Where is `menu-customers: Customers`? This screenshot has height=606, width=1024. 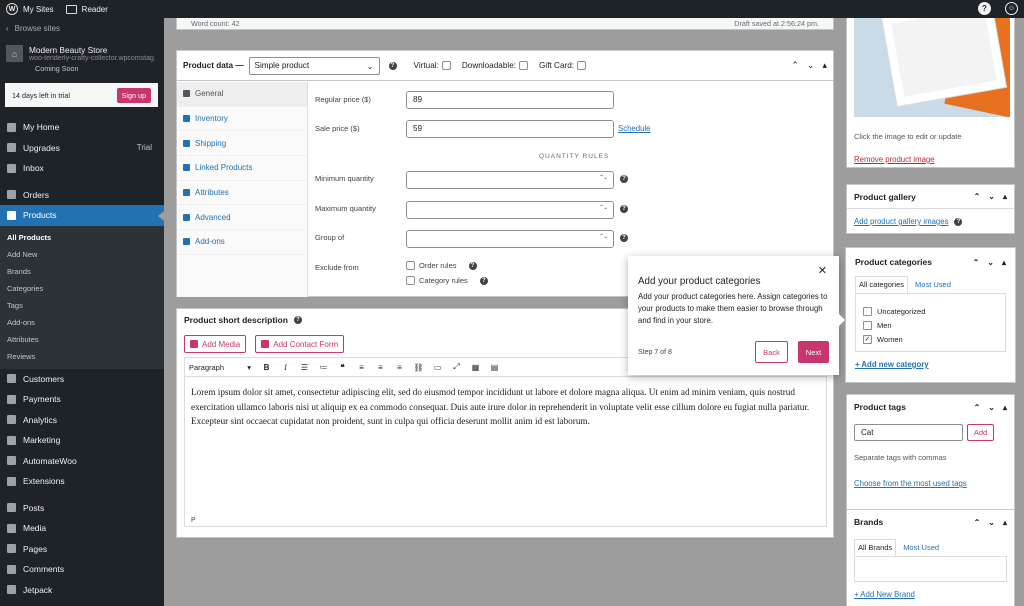 menu-customers: Customers is located at coordinates (82, 379).